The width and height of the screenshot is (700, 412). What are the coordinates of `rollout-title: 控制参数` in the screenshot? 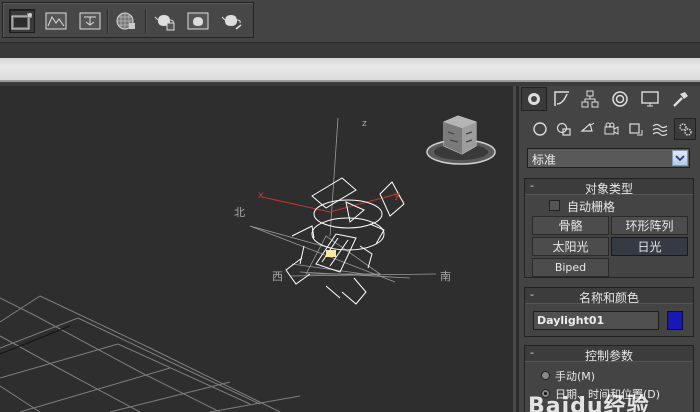 It's located at (608, 356).